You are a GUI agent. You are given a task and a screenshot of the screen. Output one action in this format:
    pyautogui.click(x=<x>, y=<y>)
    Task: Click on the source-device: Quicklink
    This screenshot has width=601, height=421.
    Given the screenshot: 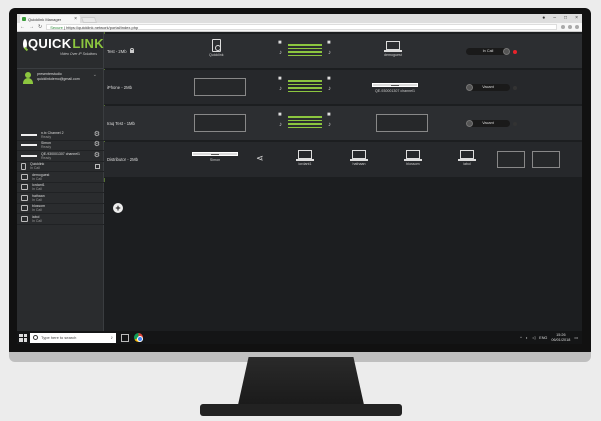 What is the action you would take?
    pyautogui.click(x=216, y=48)
    